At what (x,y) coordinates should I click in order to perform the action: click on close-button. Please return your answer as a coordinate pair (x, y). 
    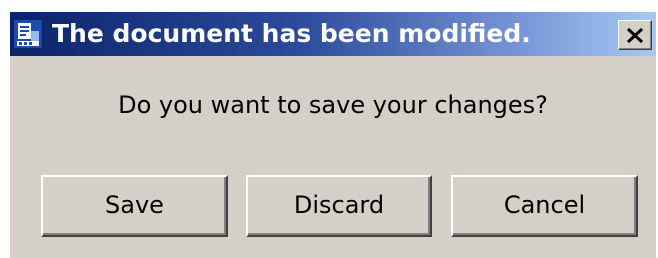
    Looking at the image, I should click on (635, 35).